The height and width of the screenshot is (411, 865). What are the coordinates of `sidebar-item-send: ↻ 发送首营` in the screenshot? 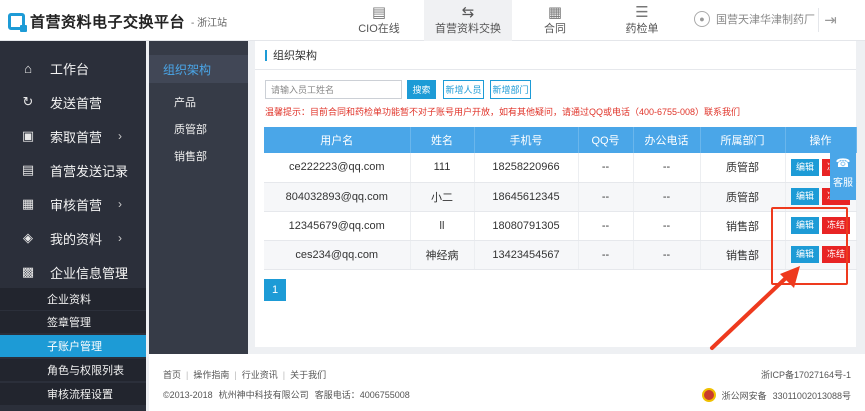 It's located at (73, 102).